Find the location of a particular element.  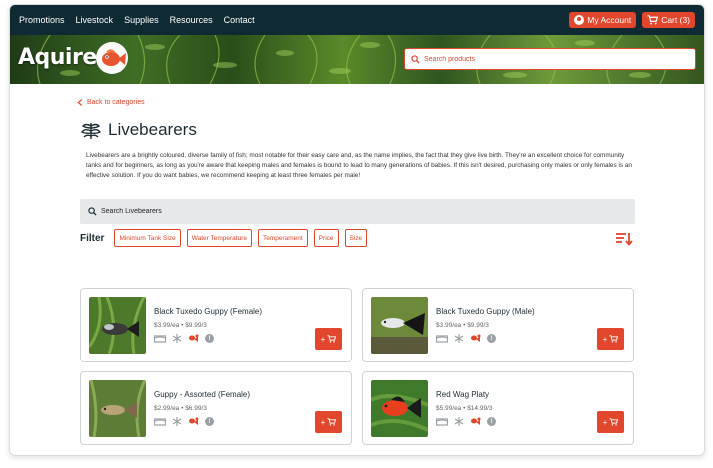

sort-button is located at coordinates (624, 241).